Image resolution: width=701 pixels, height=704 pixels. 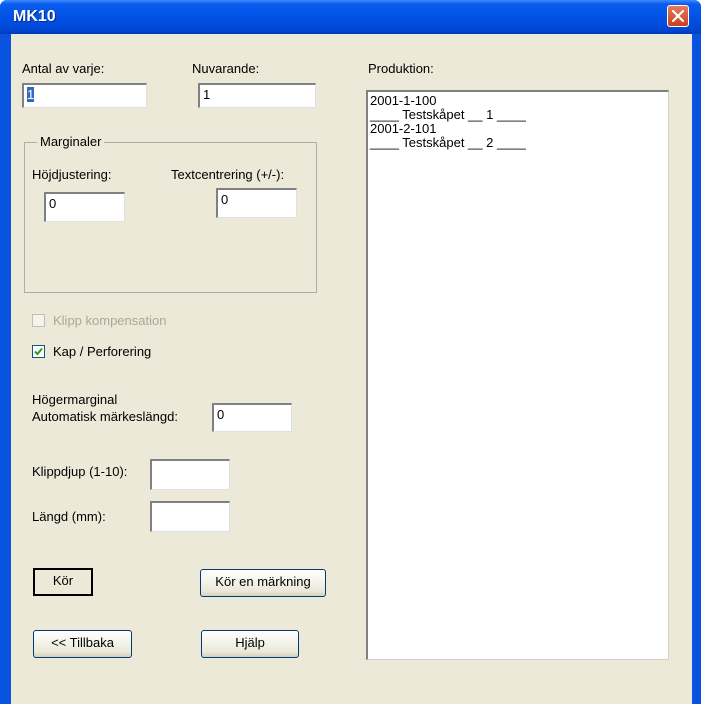 What do you see at coordinates (228, 174) in the screenshot?
I see `textcentrering-label: Textcentrering (+/-):` at bounding box center [228, 174].